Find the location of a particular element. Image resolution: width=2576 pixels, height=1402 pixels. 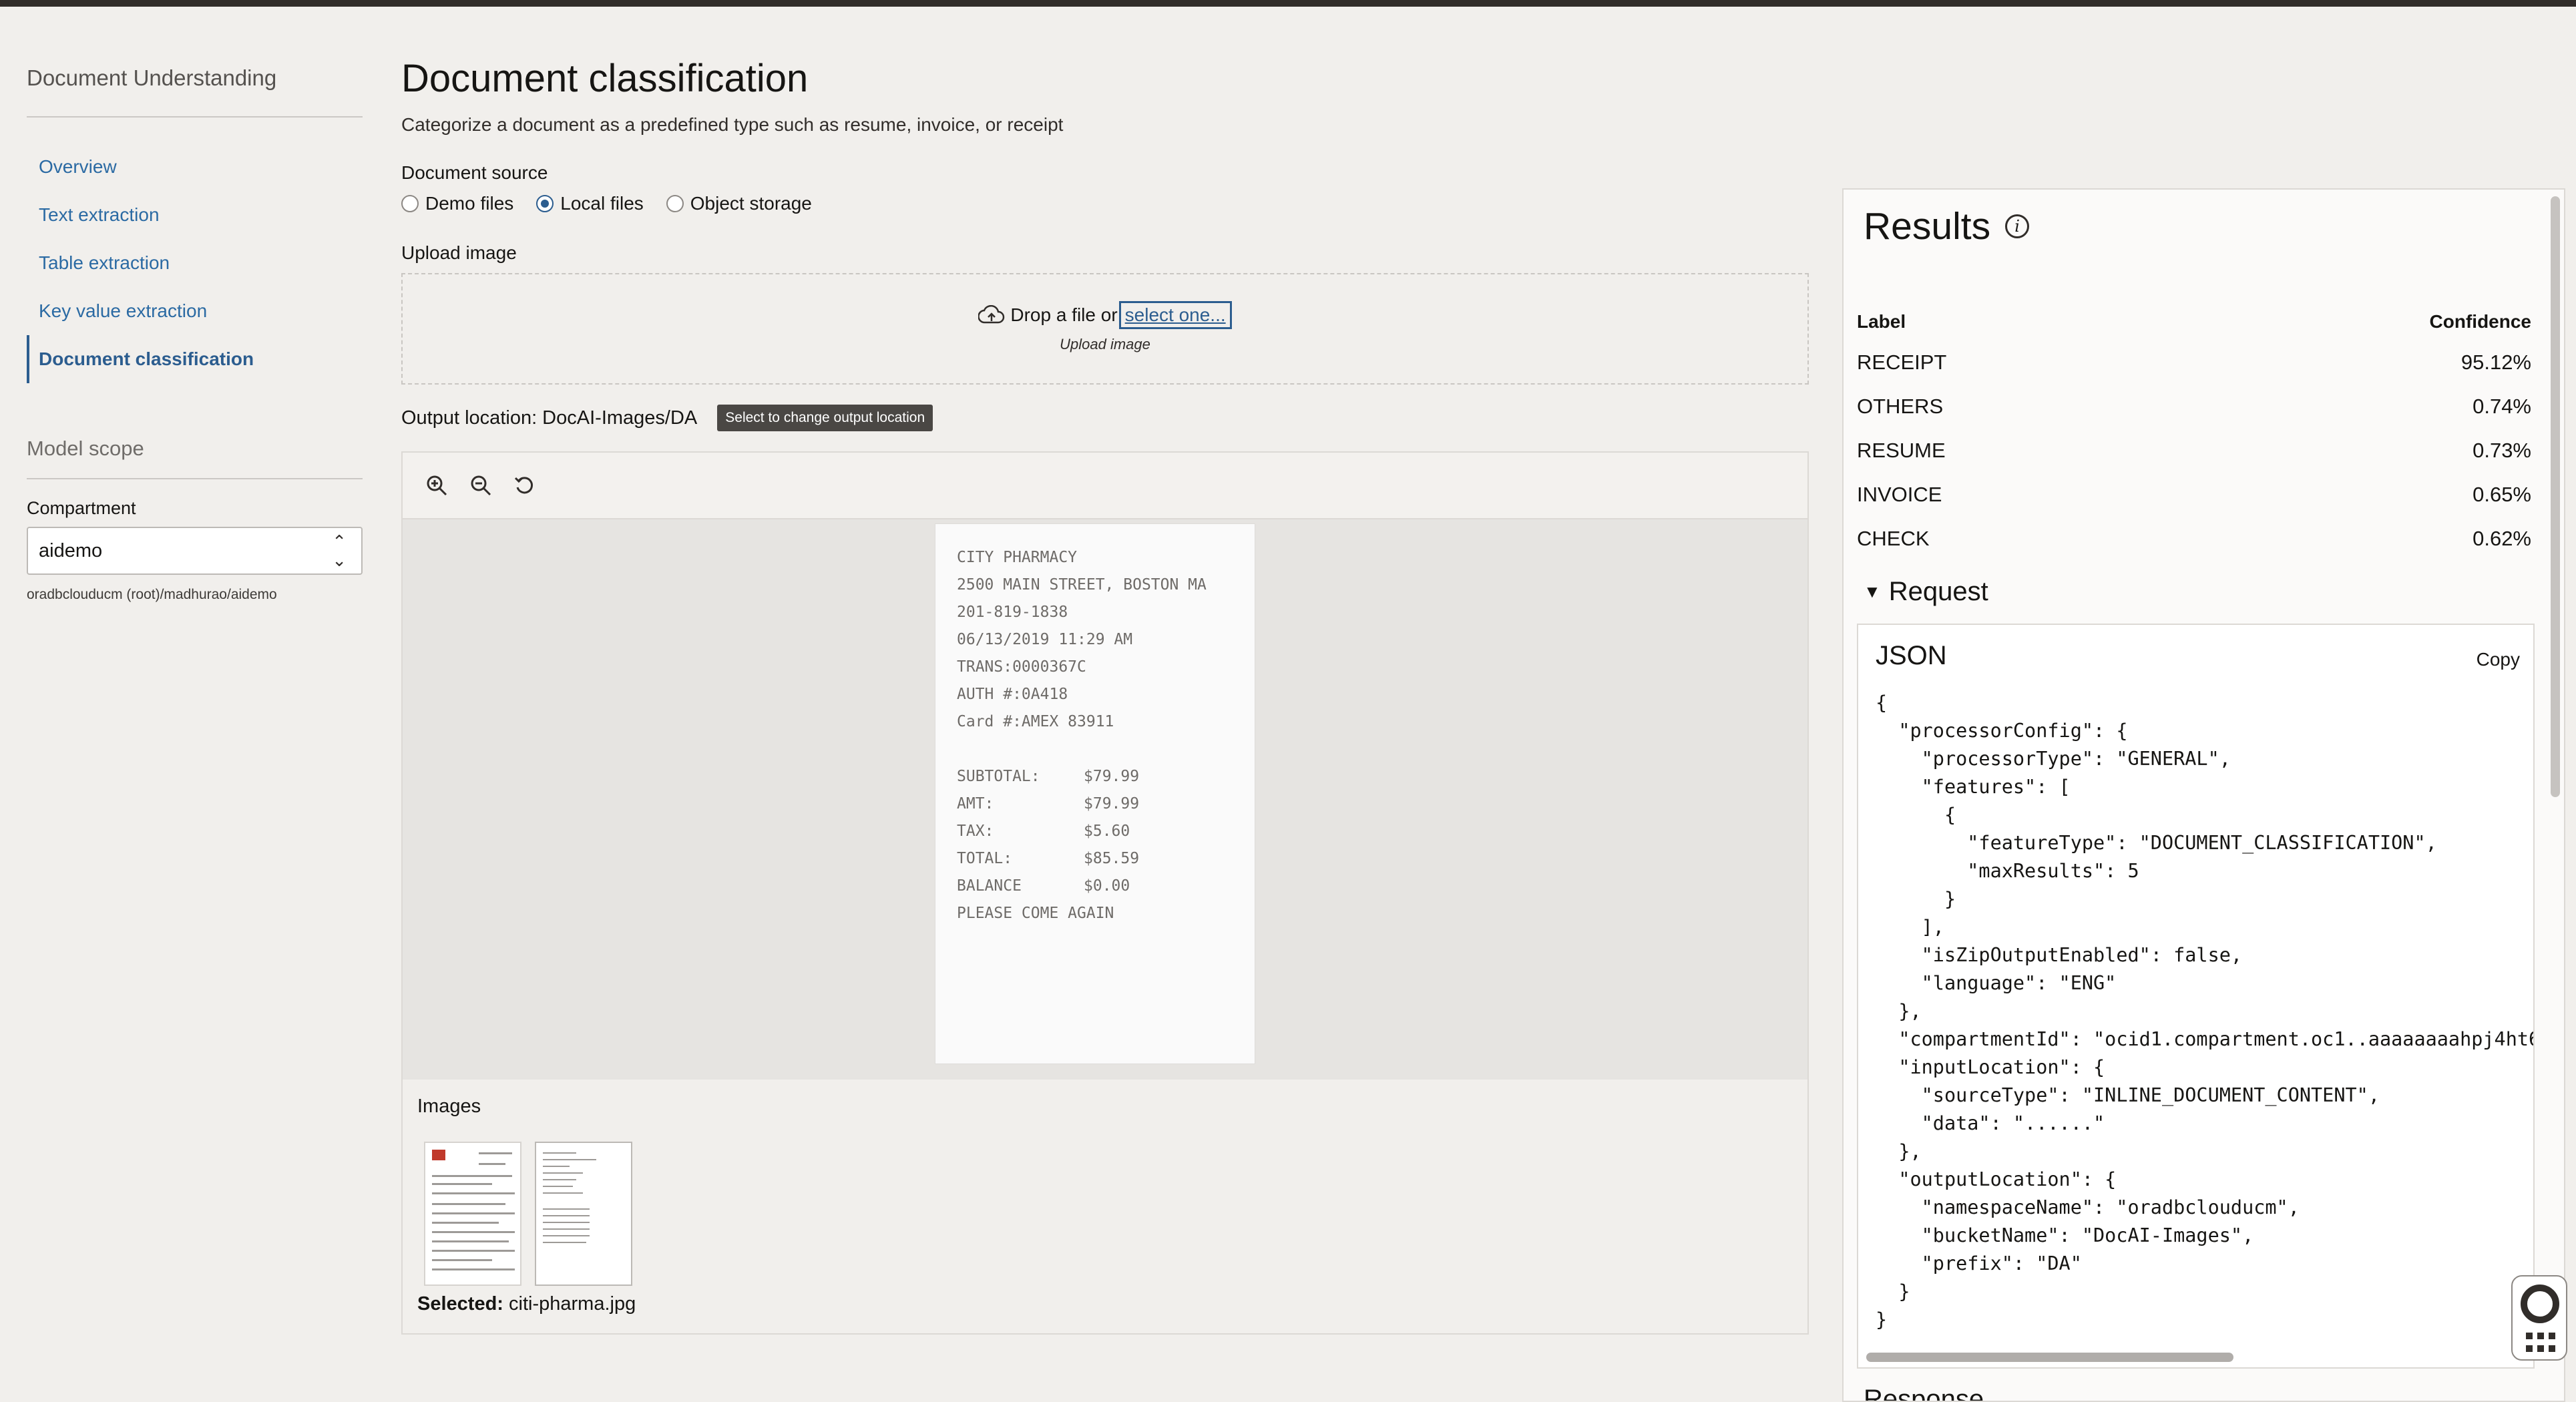

radio-label: Demo files is located at coordinates (469, 203).